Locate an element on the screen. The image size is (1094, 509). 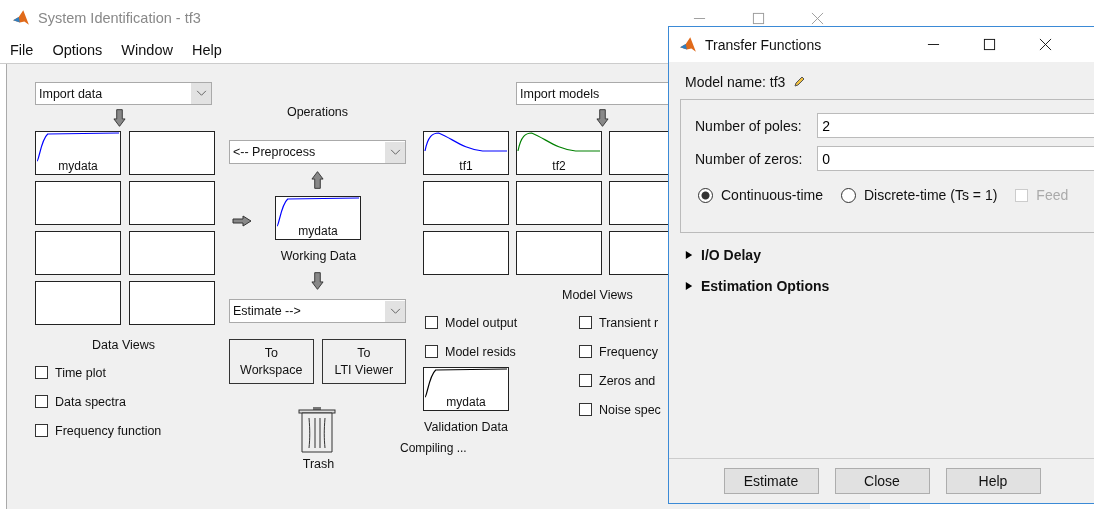
menu-item: Help is located at coordinates (206, 49).